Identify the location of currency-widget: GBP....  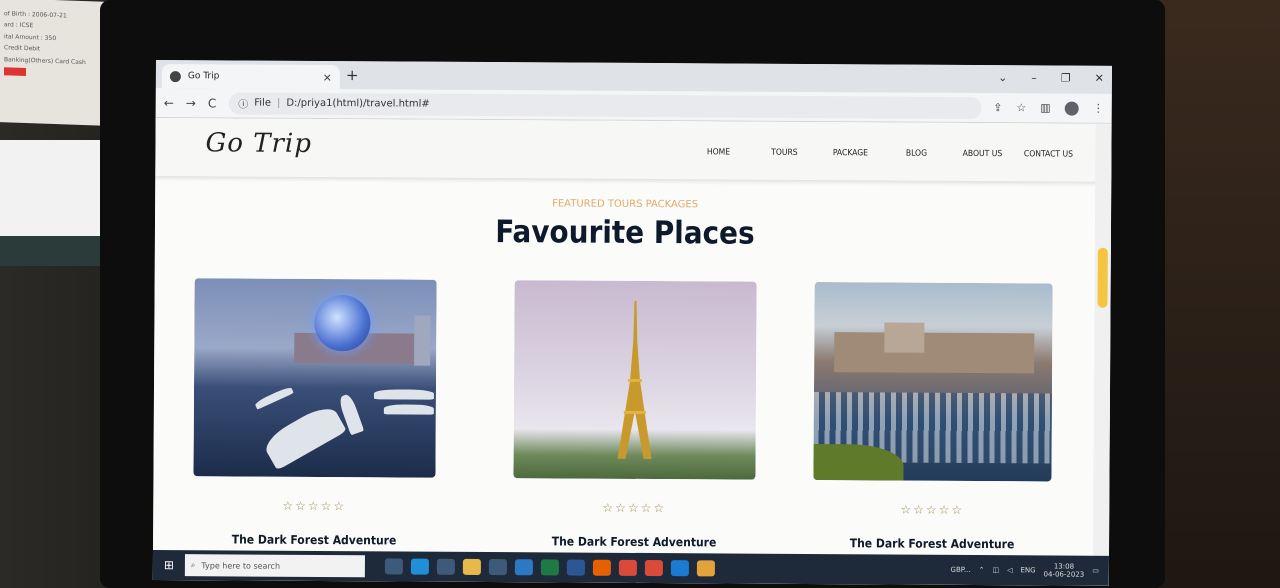
(961, 570).